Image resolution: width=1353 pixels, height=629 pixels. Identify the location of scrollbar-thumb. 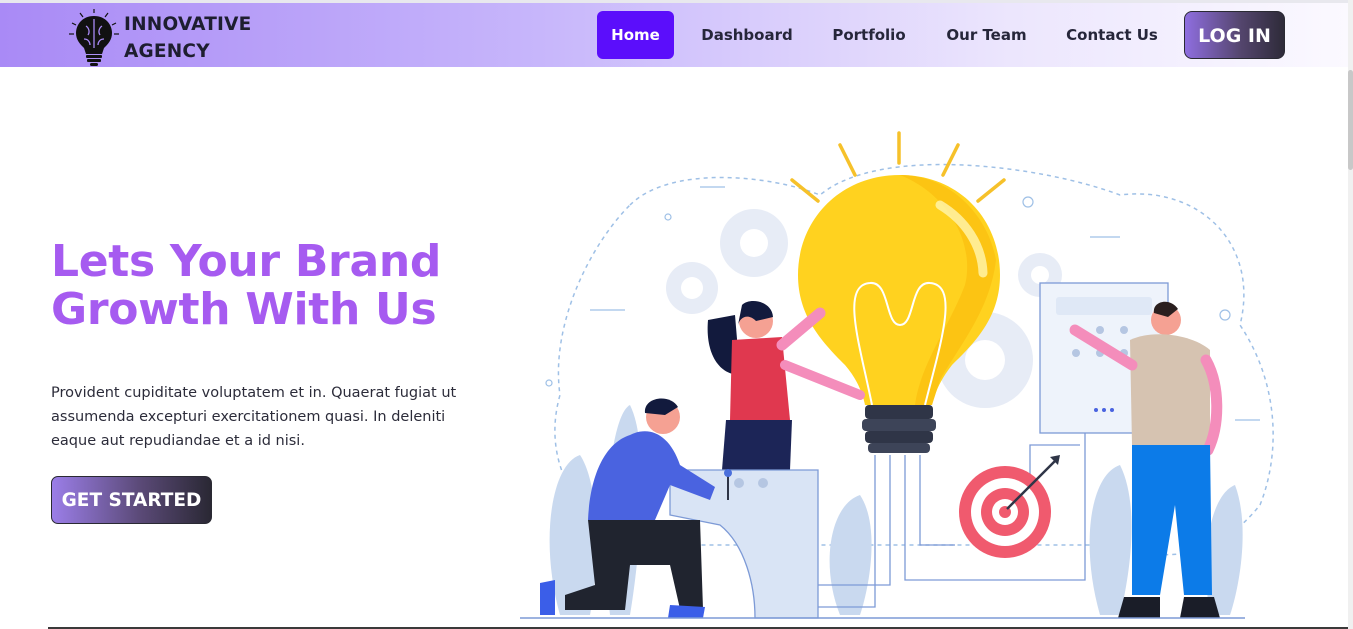
(1350, 120).